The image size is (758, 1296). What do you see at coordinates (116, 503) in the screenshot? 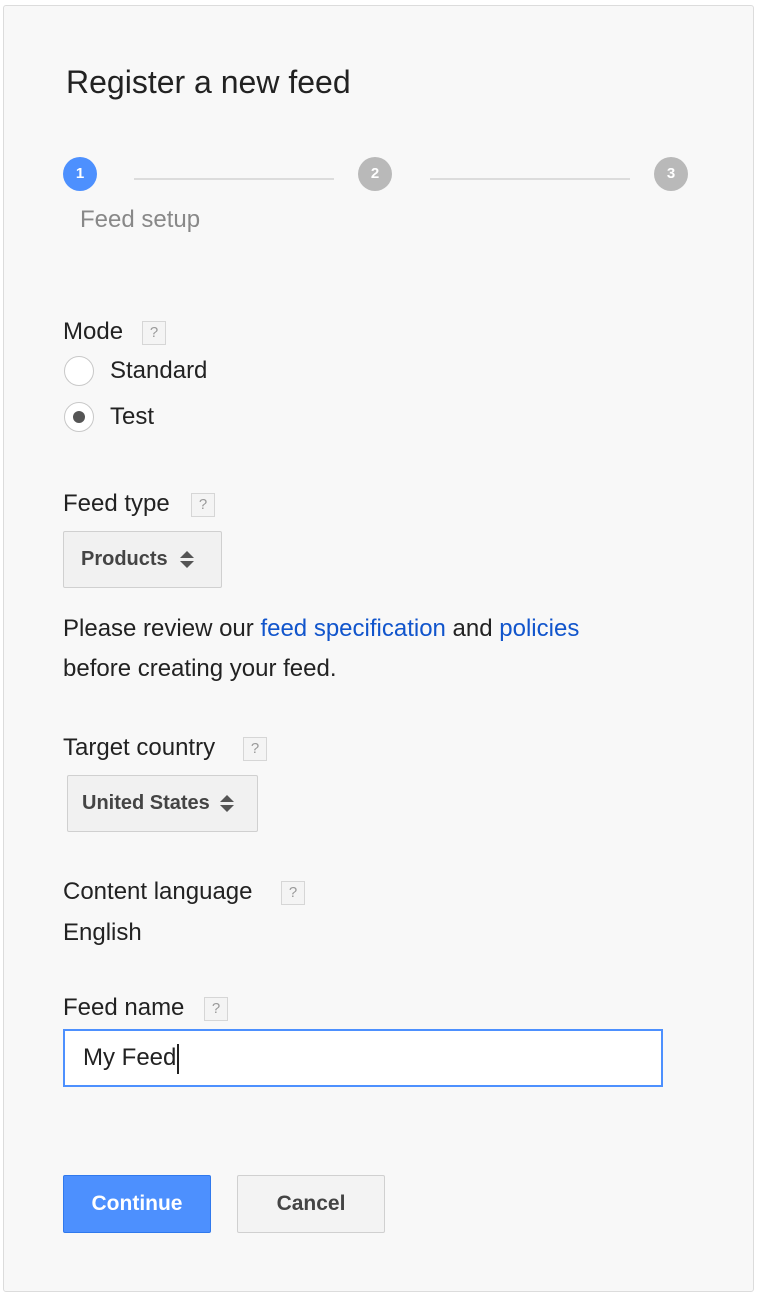
I see `feed-type-label: Feed type` at bounding box center [116, 503].